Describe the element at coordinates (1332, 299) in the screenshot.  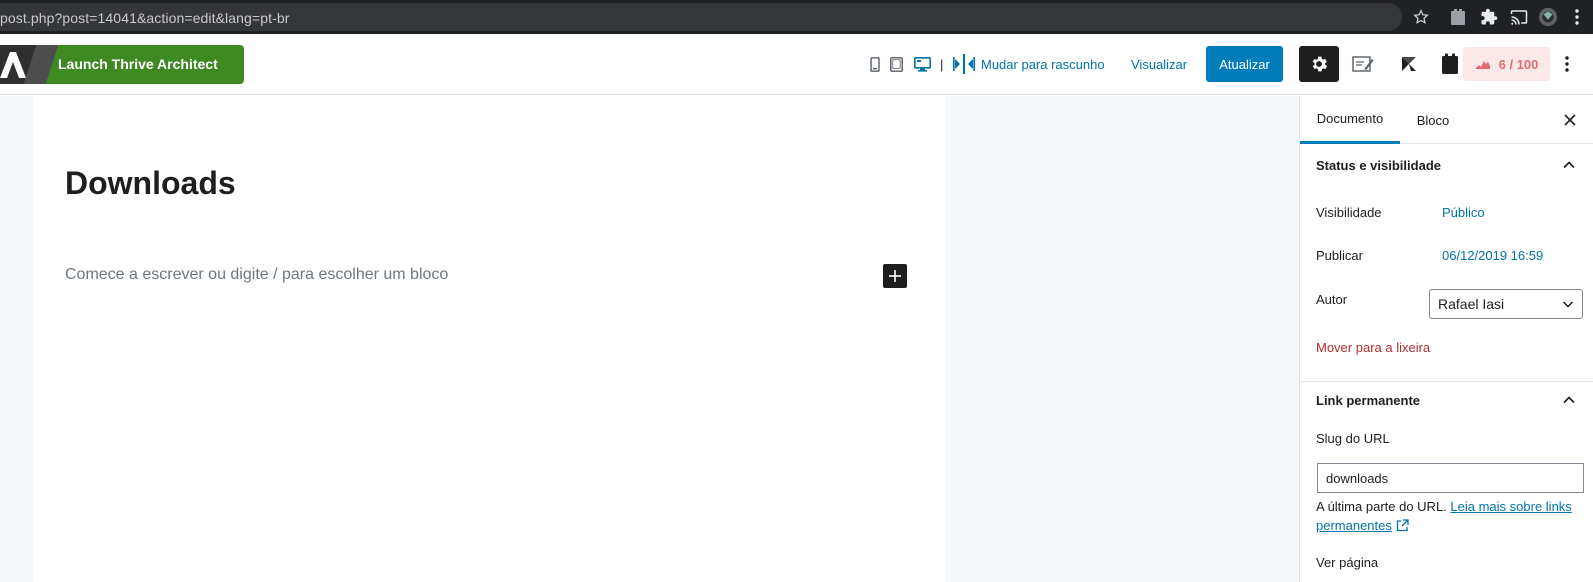
I see `author-label: Autor` at that location.